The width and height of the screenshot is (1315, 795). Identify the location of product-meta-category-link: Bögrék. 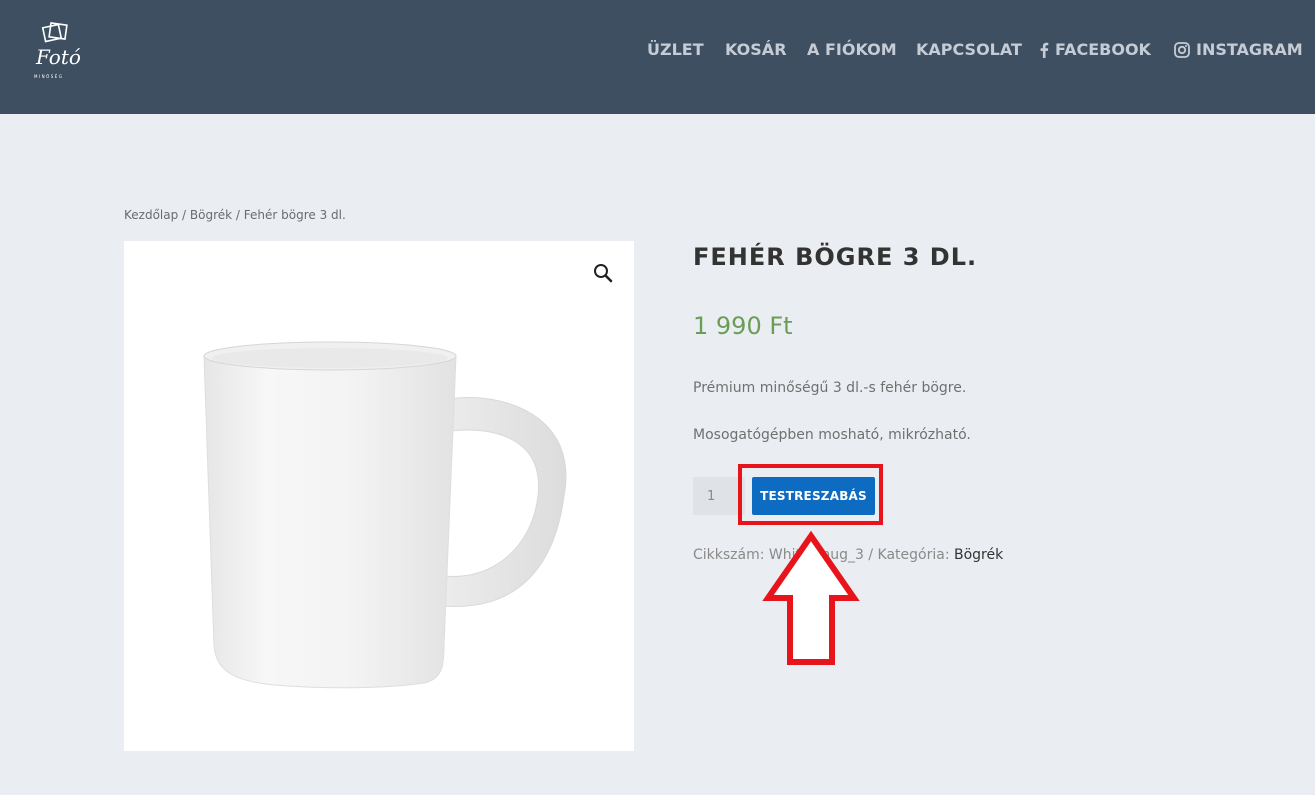
(978, 555).